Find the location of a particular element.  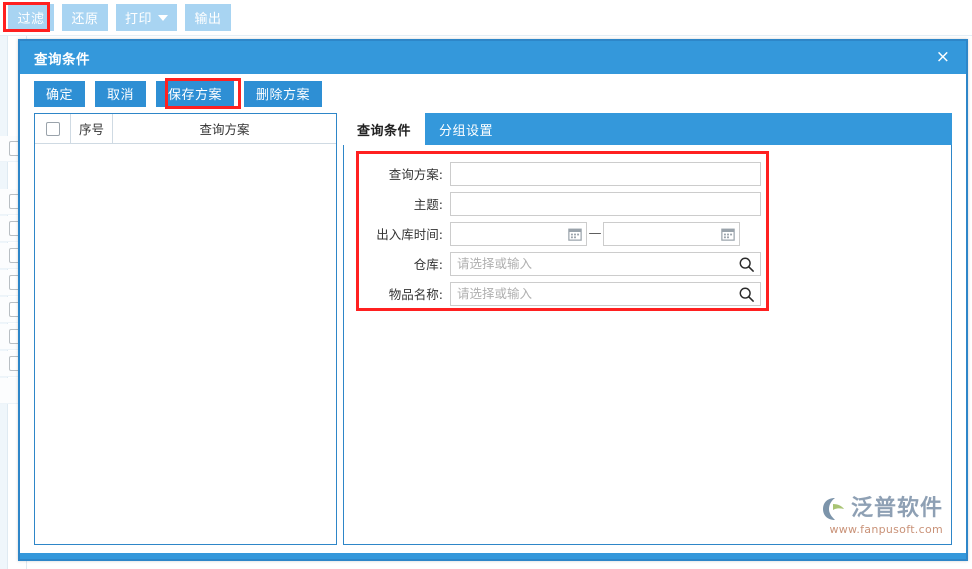

chevron-down-icon is located at coordinates (163, 17).